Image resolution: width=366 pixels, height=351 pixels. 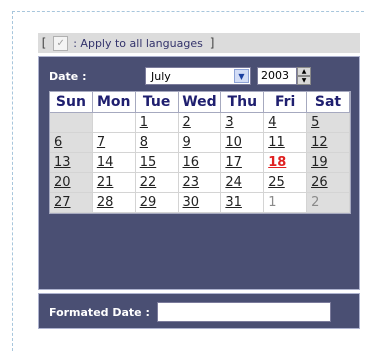 What do you see at coordinates (328, 163) in the screenshot?
I see `day-cell: 19` at bounding box center [328, 163].